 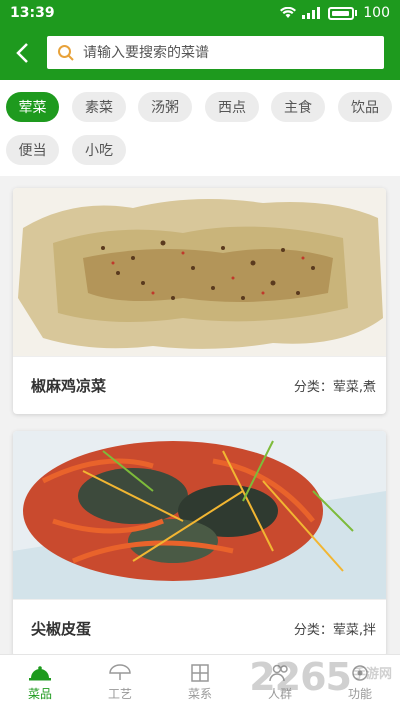 I want to click on back-arrow-icon, so click(x=22, y=53).